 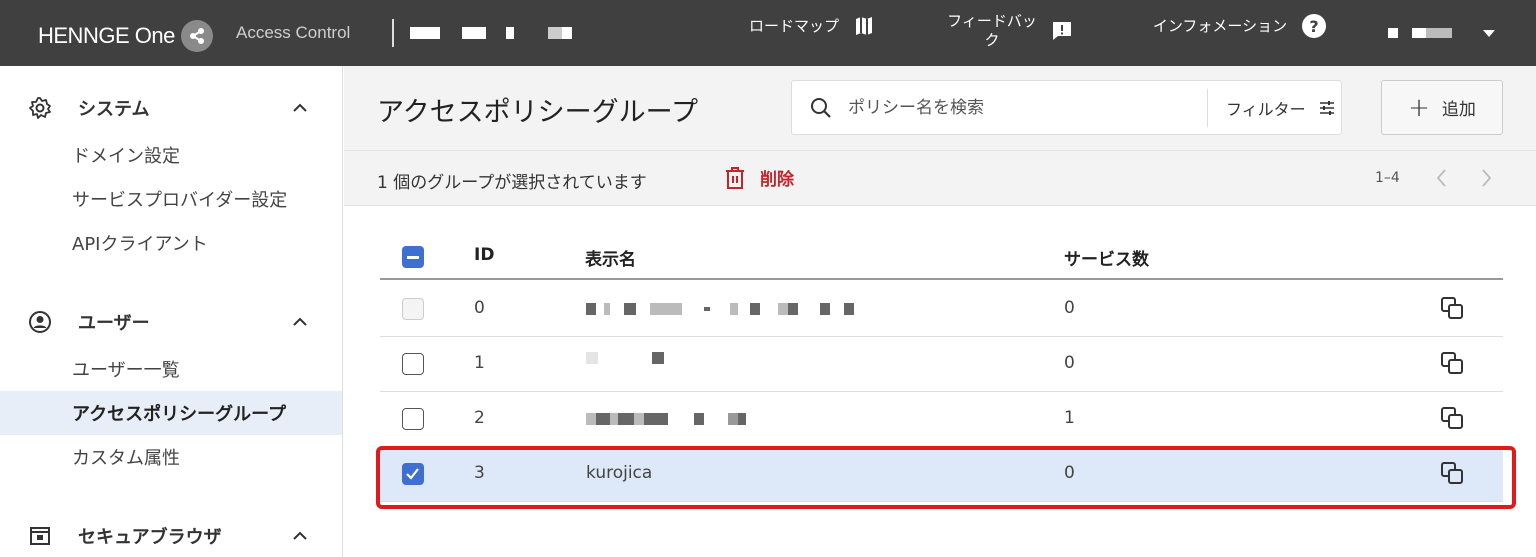 I want to click on pagination-range: 1–4, so click(x=1387, y=178).